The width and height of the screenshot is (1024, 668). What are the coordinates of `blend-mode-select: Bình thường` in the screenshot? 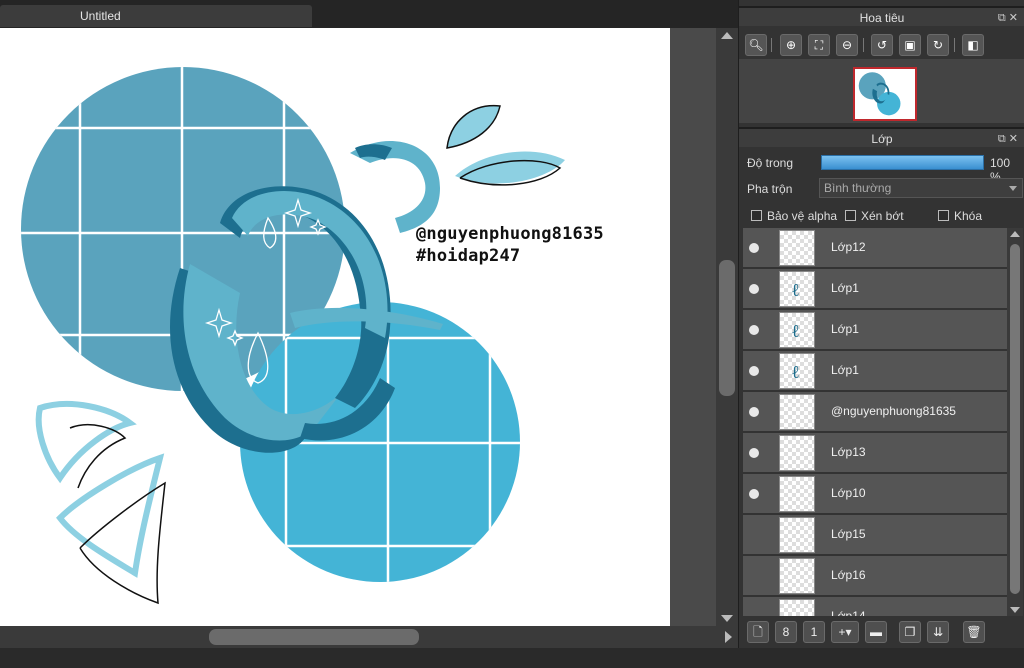 It's located at (921, 188).